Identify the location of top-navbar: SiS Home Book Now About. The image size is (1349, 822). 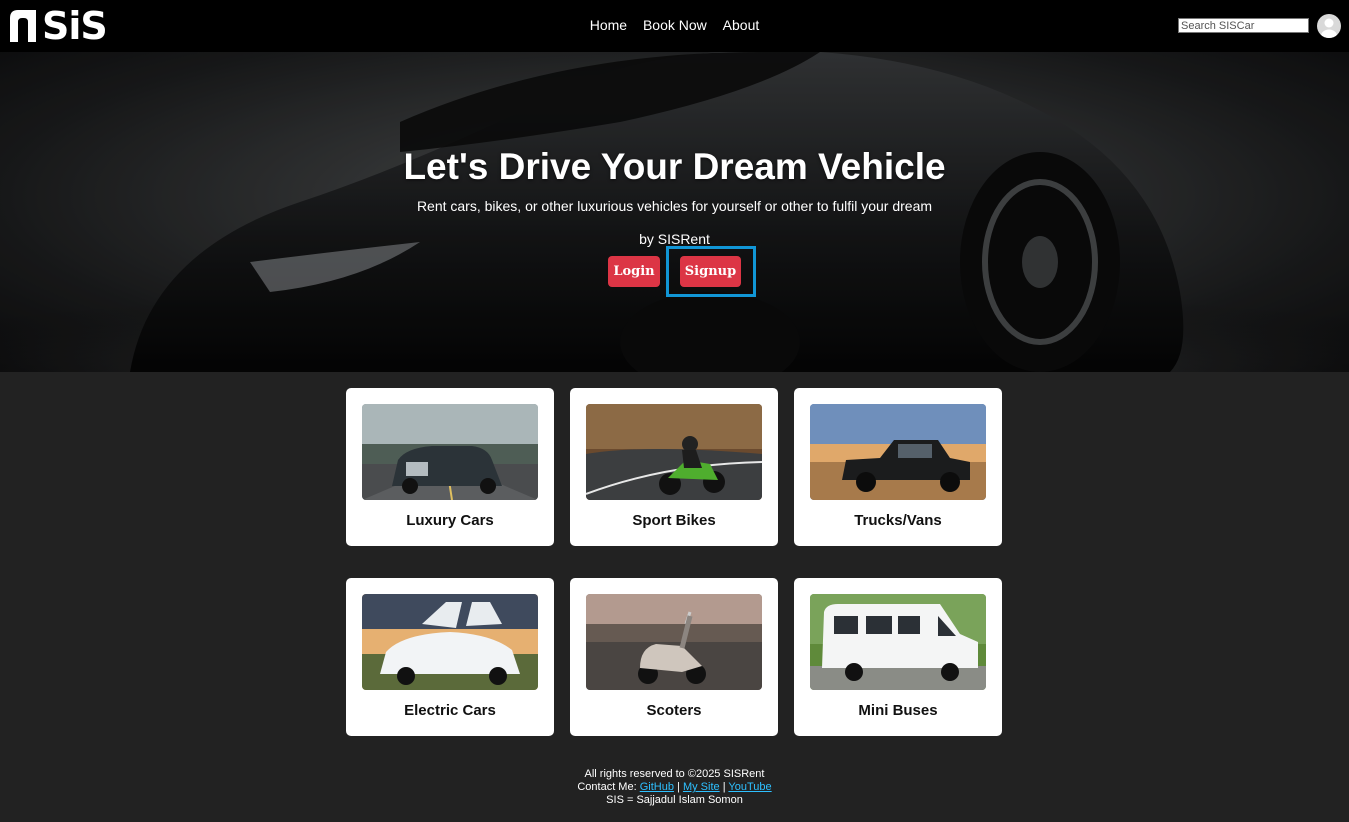
(674, 26).